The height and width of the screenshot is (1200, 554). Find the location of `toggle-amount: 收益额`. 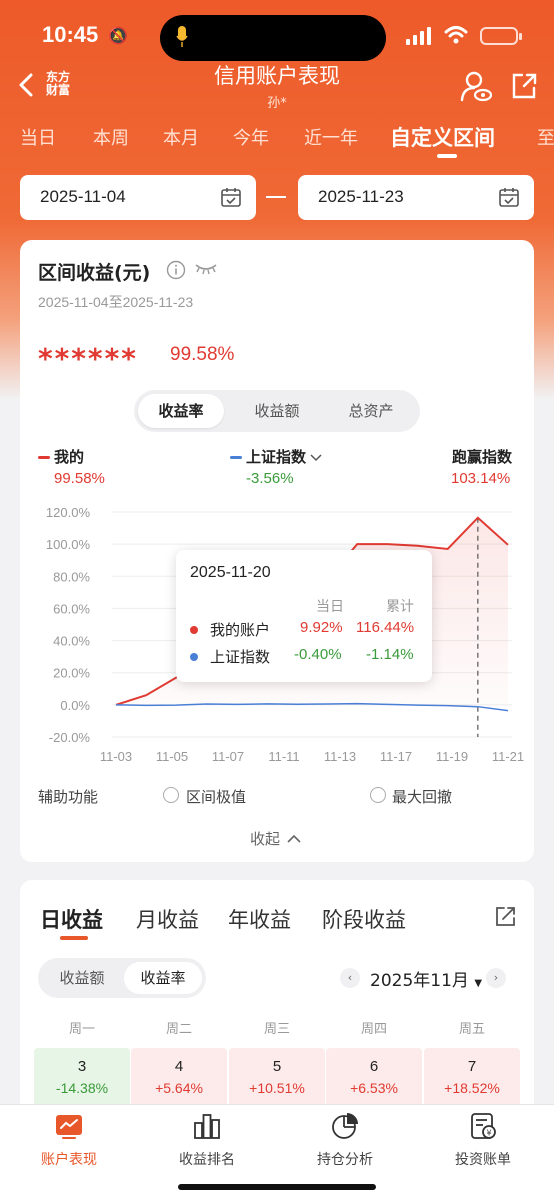

toggle-amount: 收益额 is located at coordinates (82, 978).